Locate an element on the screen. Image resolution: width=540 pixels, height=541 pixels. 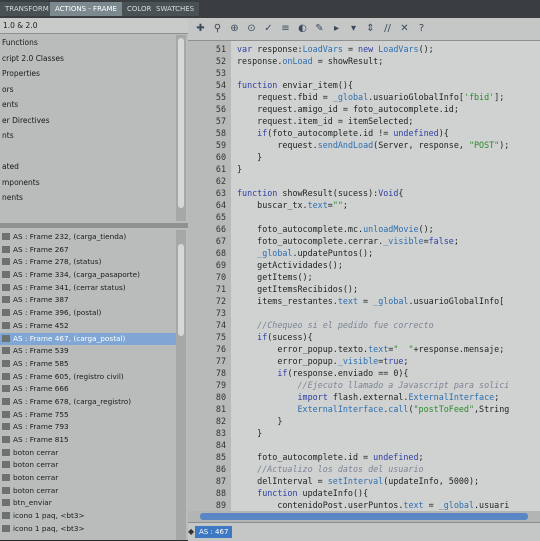
script-navigator-item: AS : Frame 334, (carga_pasaporte) is located at coordinates (88, 275).